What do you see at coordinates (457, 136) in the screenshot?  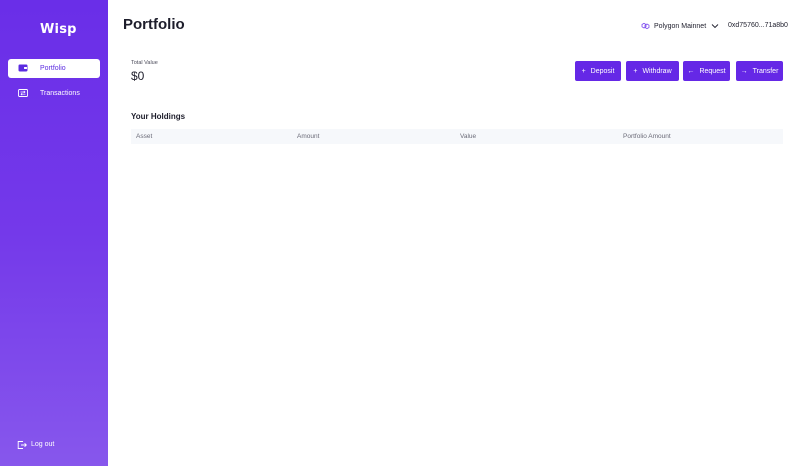 I see `holdings-table-header: Asset Amount Value Portfolio Amount` at bounding box center [457, 136].